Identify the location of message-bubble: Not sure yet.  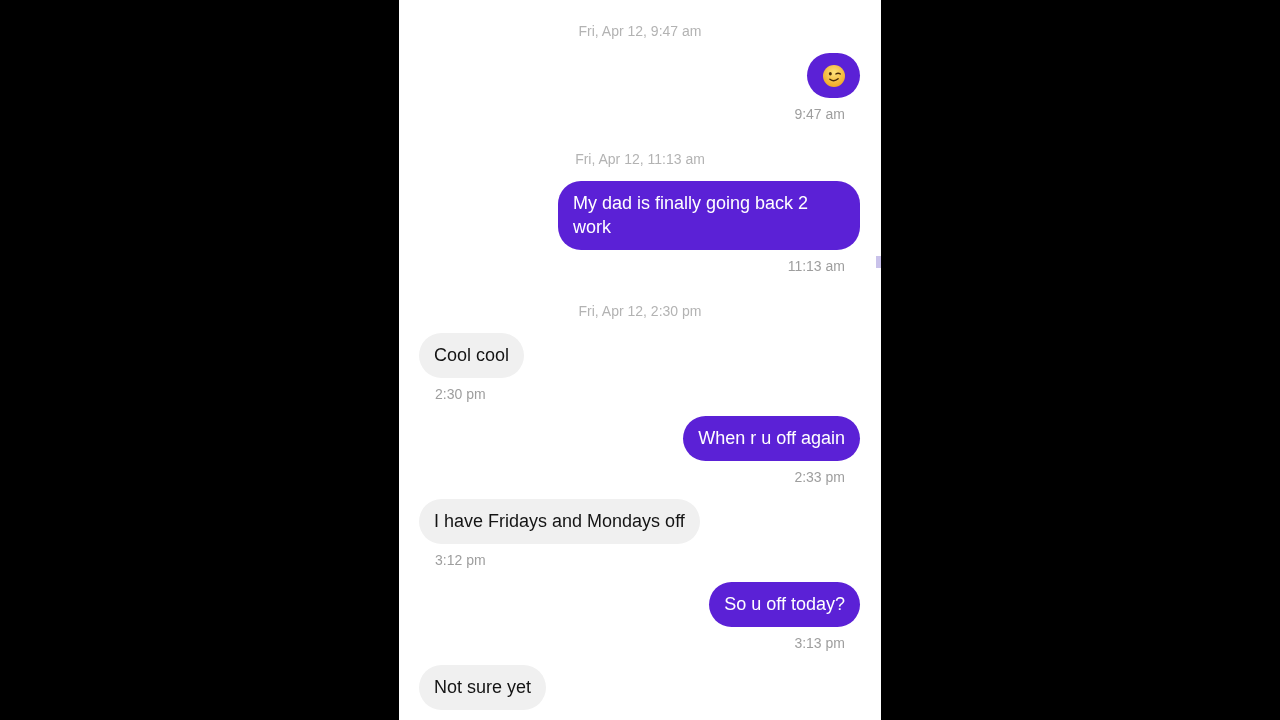
(483, 687).